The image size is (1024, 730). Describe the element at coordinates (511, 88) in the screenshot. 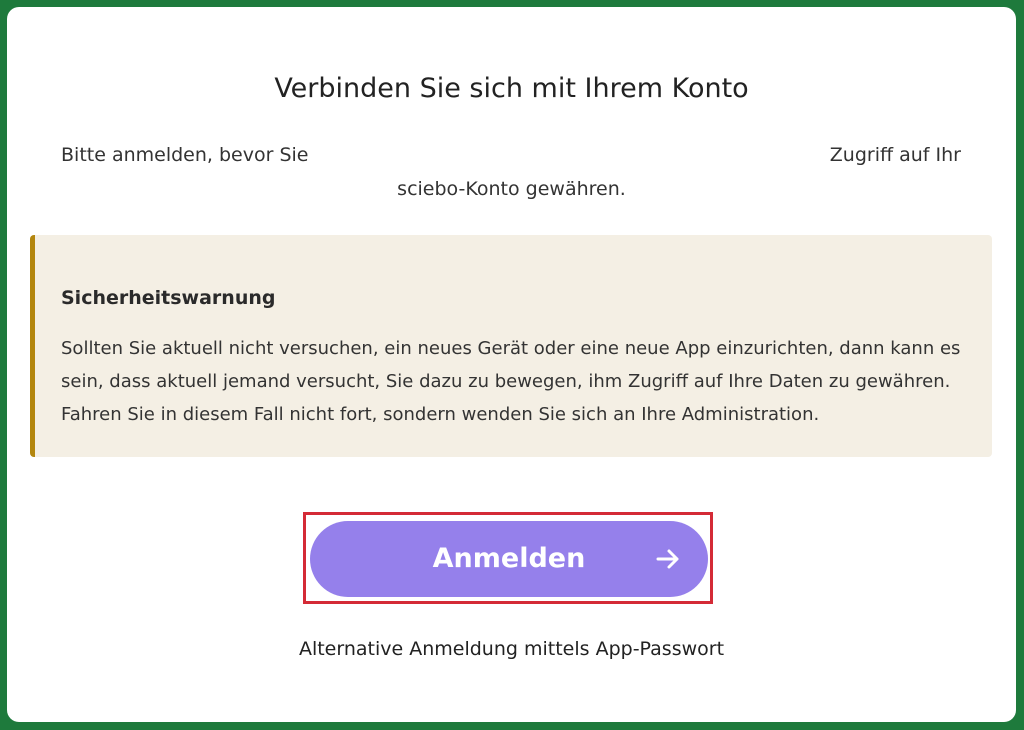

I see `page-title: Verbinden Sie sich mit Ihrem Konto` at that location.